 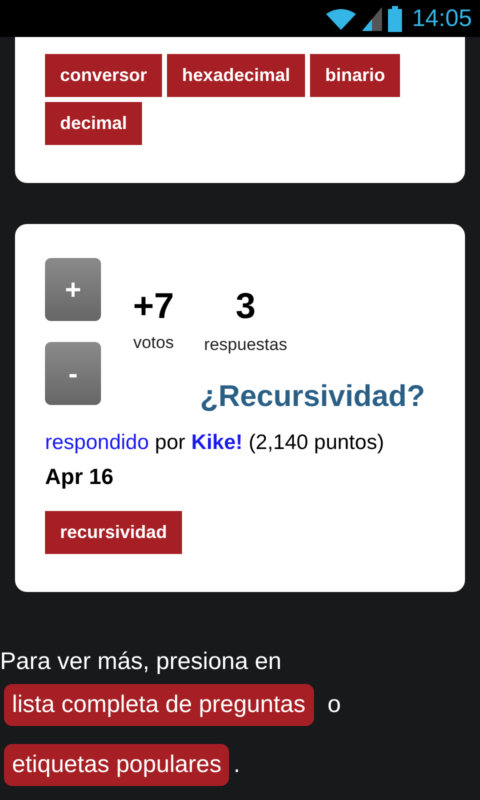 What do you see at coordinates (236, 765) in the screenshot?
I see `period-text: .` at bounding box center [236, 765].